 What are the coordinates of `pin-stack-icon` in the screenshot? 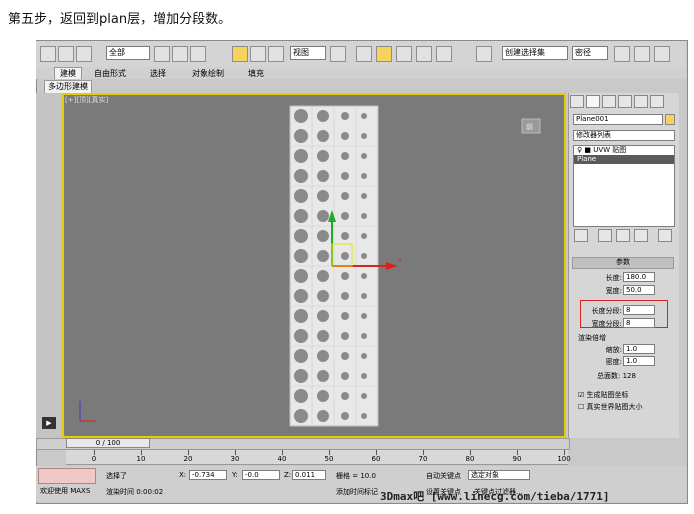 It's located at (581, 235).